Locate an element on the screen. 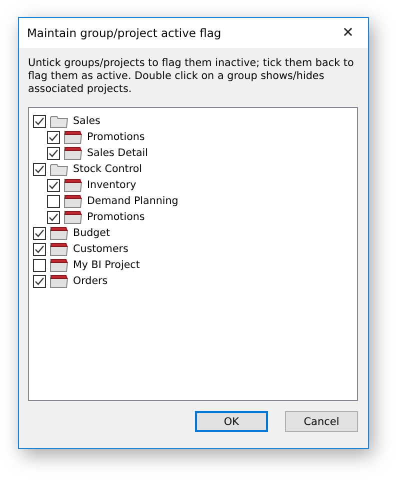 This screenshot has height=501, width=417. tree-item-label: Sales Detail is located at coordinates (117, 153).